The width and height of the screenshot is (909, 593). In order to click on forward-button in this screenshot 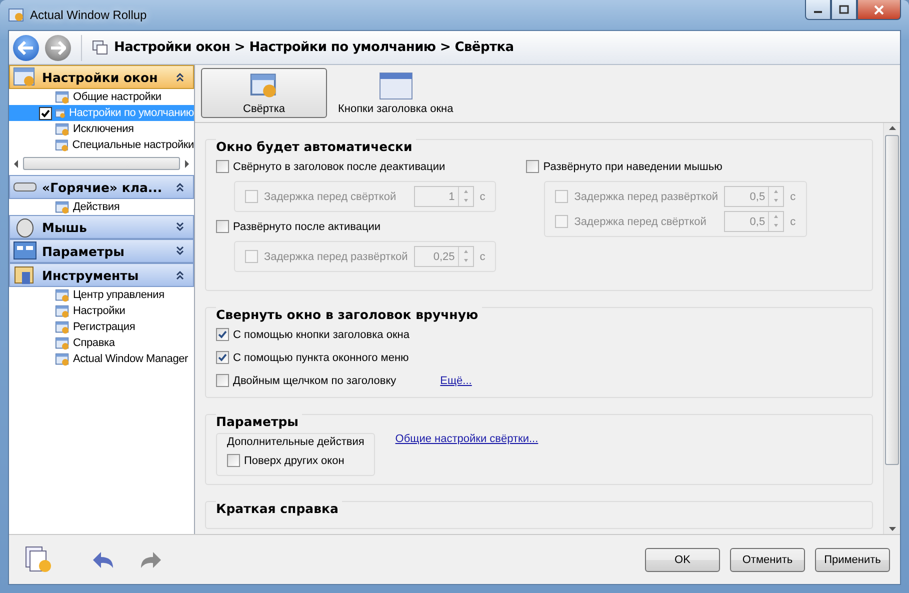, I will do `click(58, 47)`.